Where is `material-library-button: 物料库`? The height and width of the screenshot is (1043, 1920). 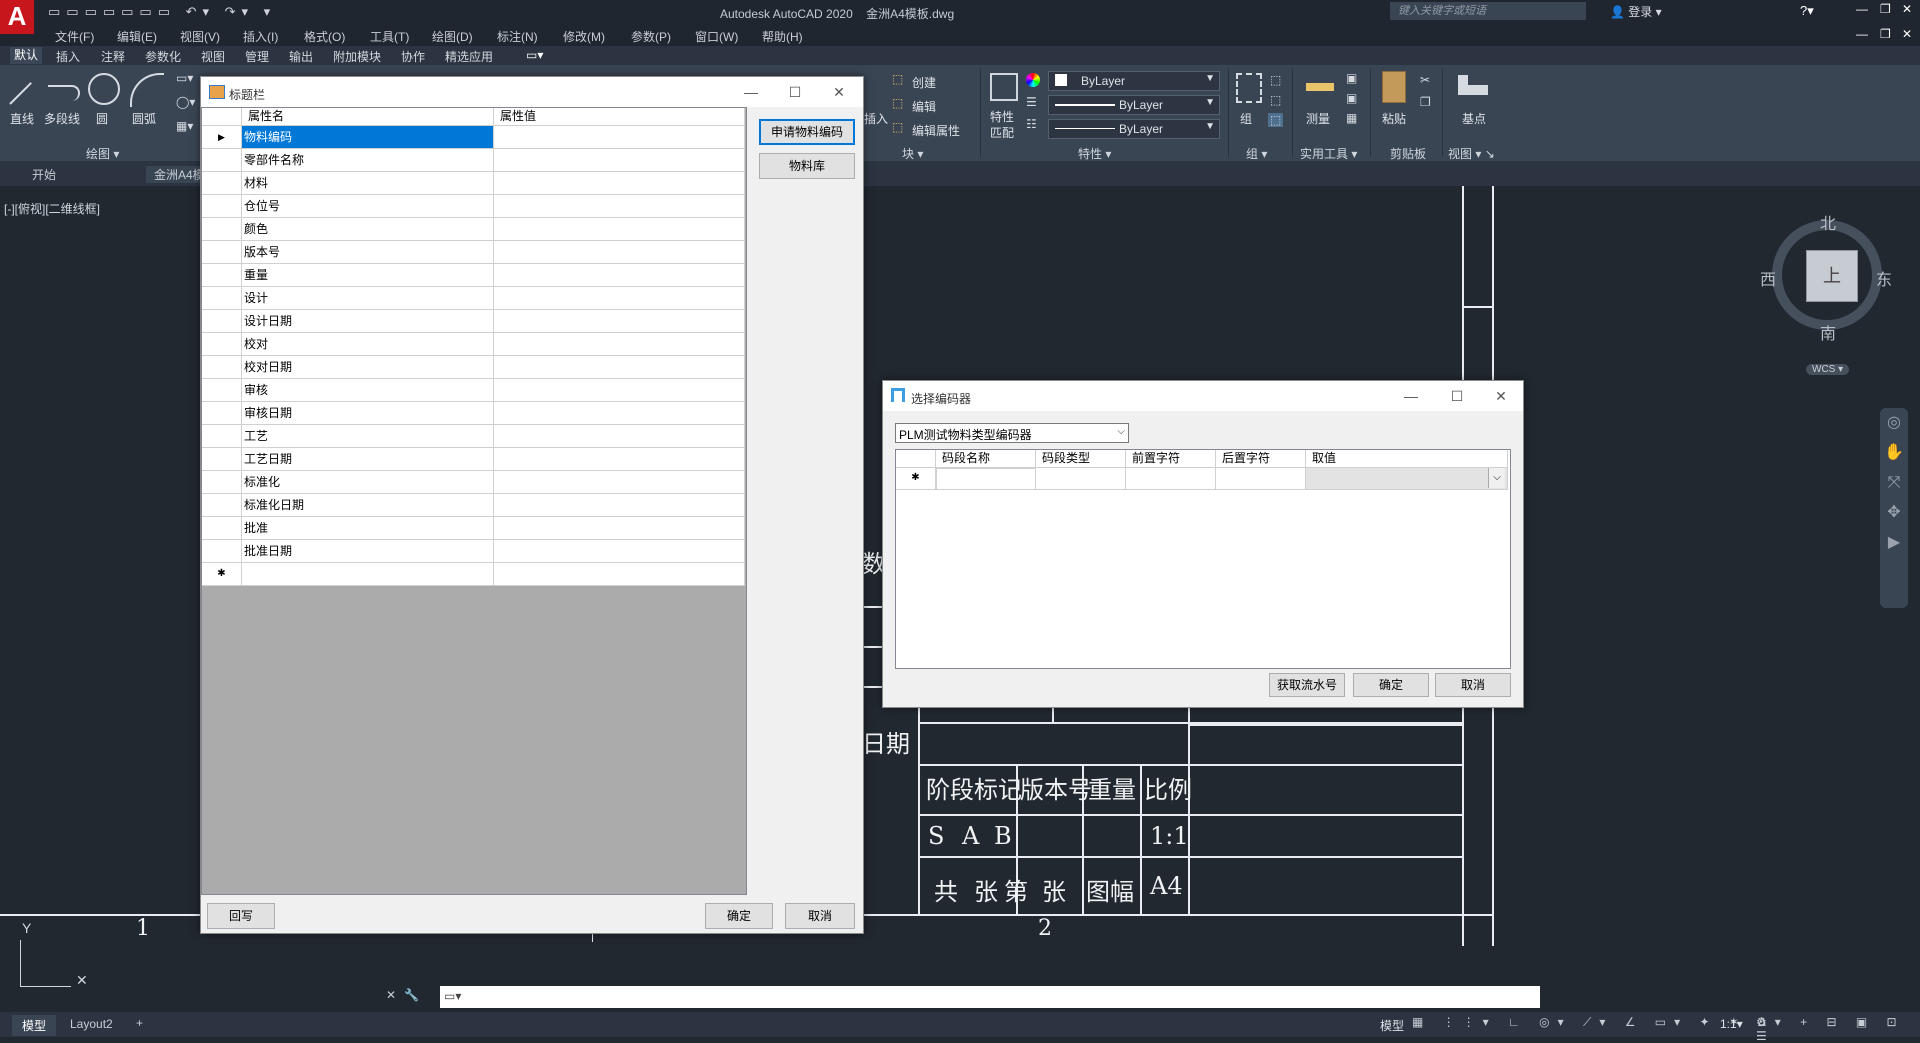 material-library-button: 物料库 is located at coordinates (807, 166).